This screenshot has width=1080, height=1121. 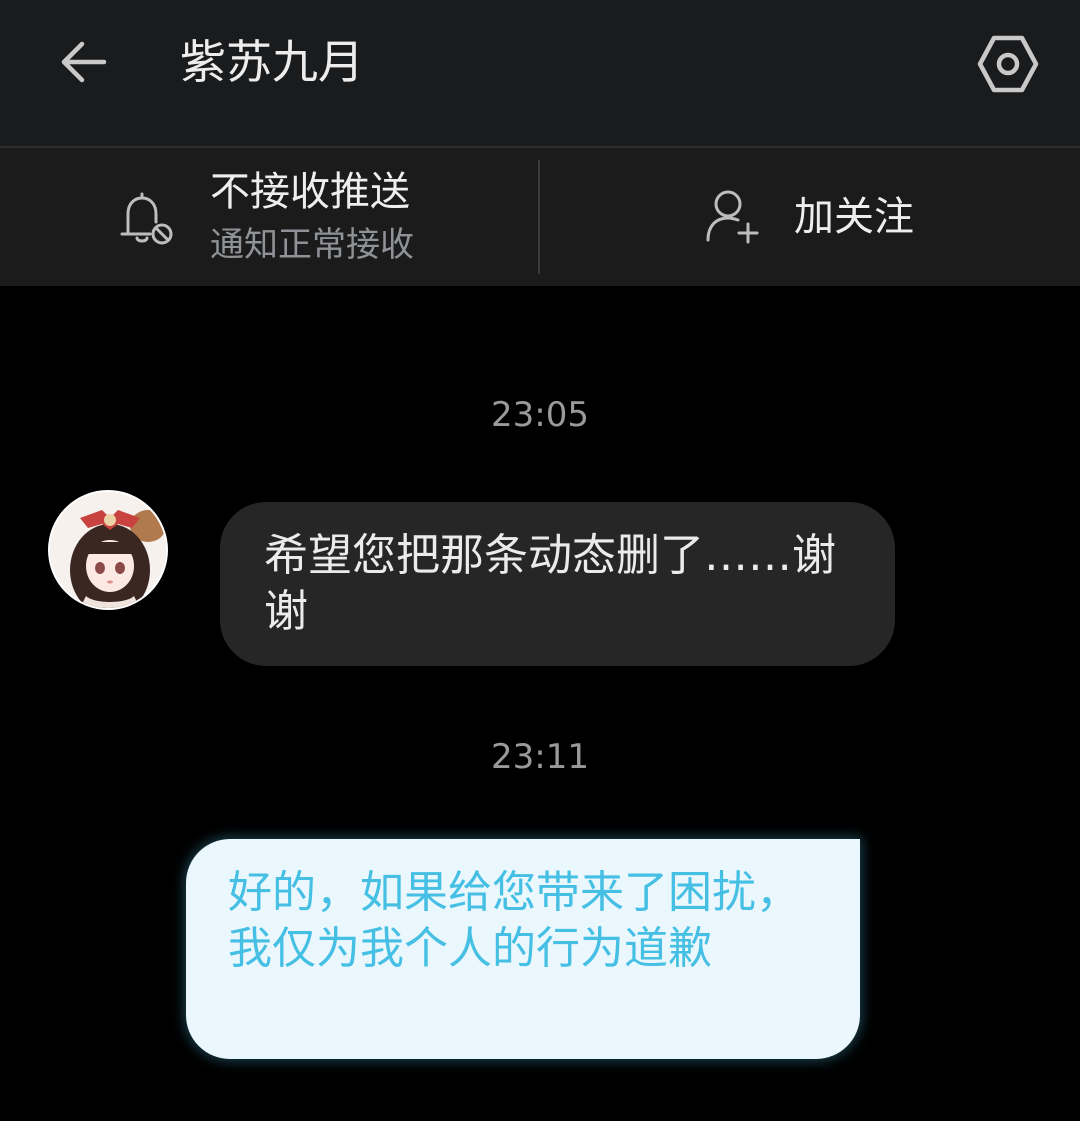 I want to click on page-title: 紫苏九月, so click(x=272, y=62).